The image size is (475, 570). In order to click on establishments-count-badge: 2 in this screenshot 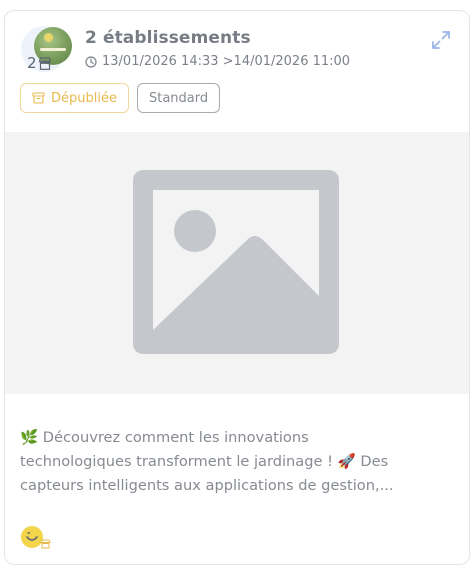, I will do `click(39, 63)`.